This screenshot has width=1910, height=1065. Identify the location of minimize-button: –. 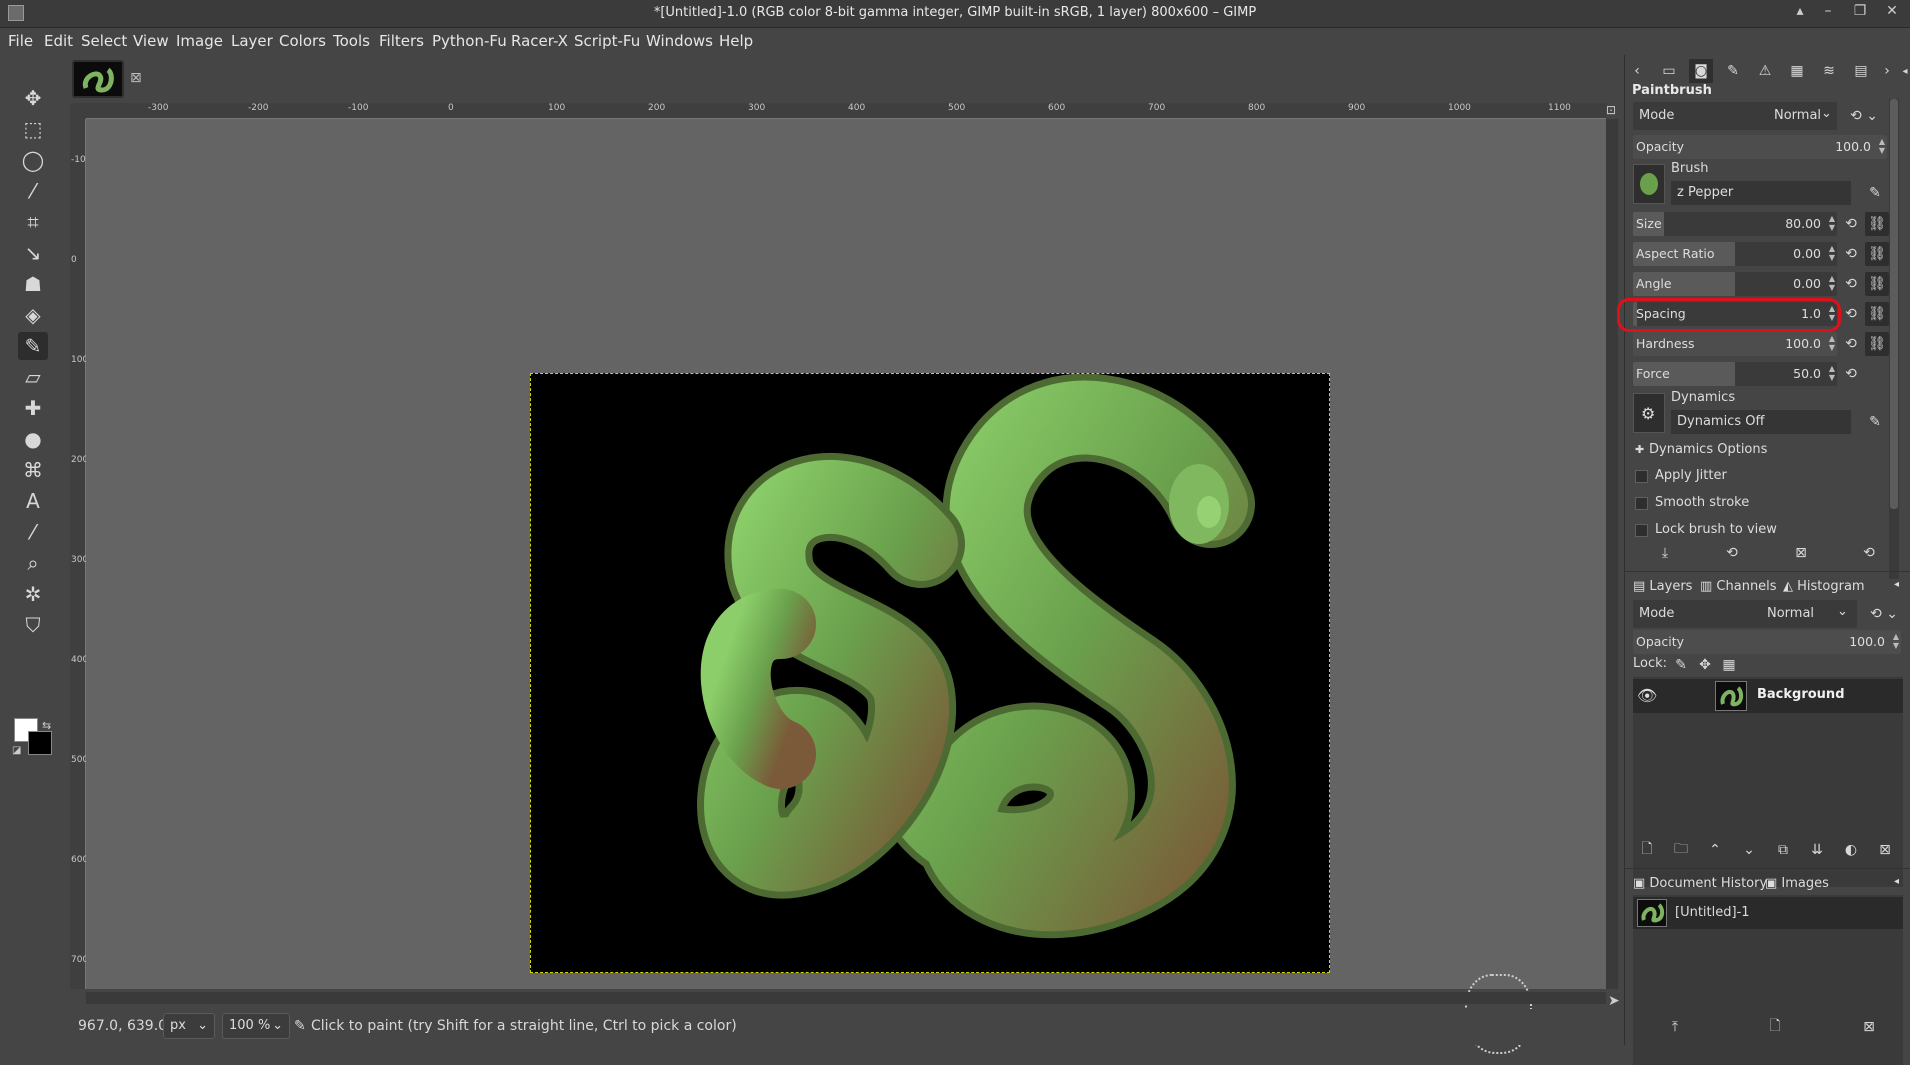
(1828, 11).